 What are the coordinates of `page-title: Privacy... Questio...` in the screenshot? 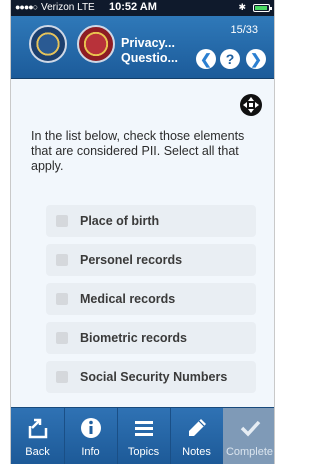 It's located at (159, 51).